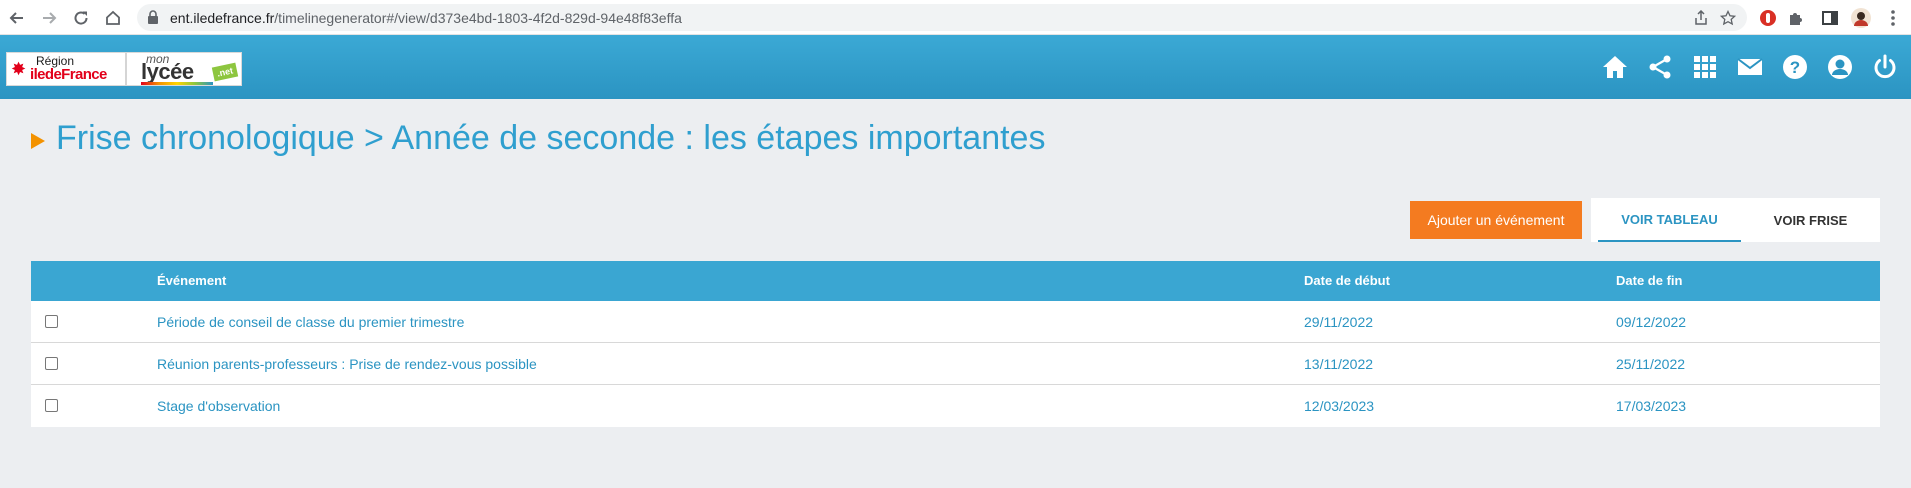 This screenshot has height=488, width=1911. What do you see at coordinates (153, 17) in the screenshot?
I see `lock-icon` at bounding box center [153, 17].